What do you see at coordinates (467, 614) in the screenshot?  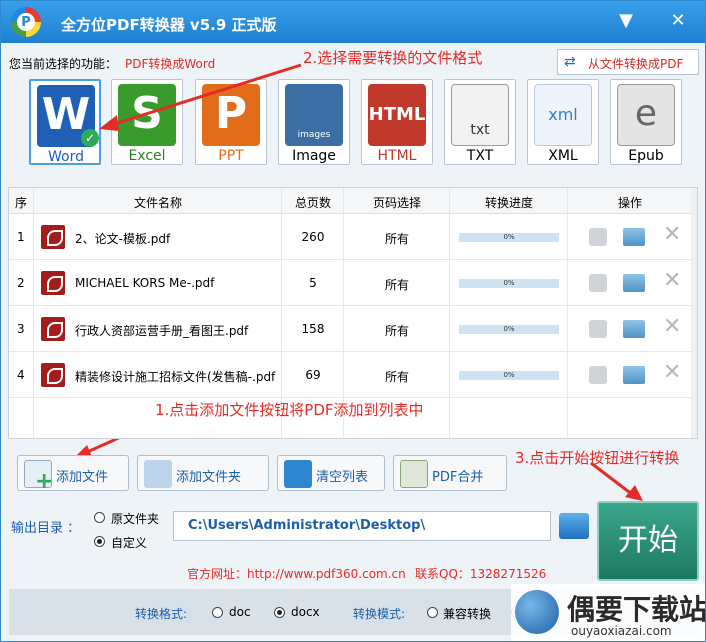 I see `compat-mode-label: 兼容转换` at bounding box center [467, 614].